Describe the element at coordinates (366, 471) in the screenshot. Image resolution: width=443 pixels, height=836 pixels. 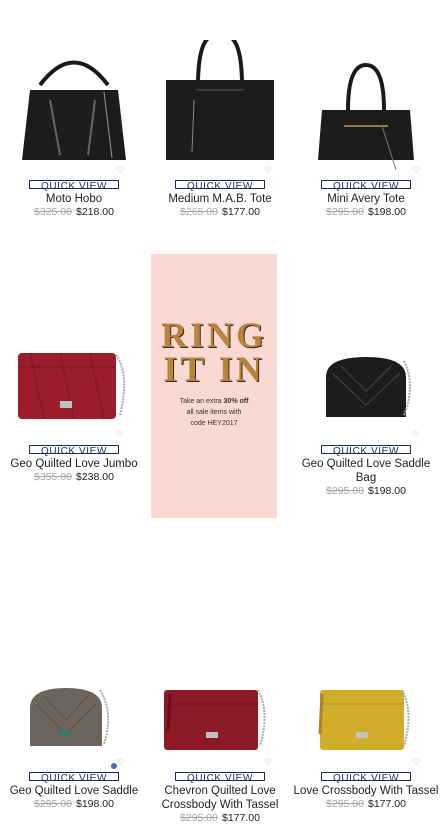
I see `product-name: Geo Quilted Love Saddle Bag` at that location.